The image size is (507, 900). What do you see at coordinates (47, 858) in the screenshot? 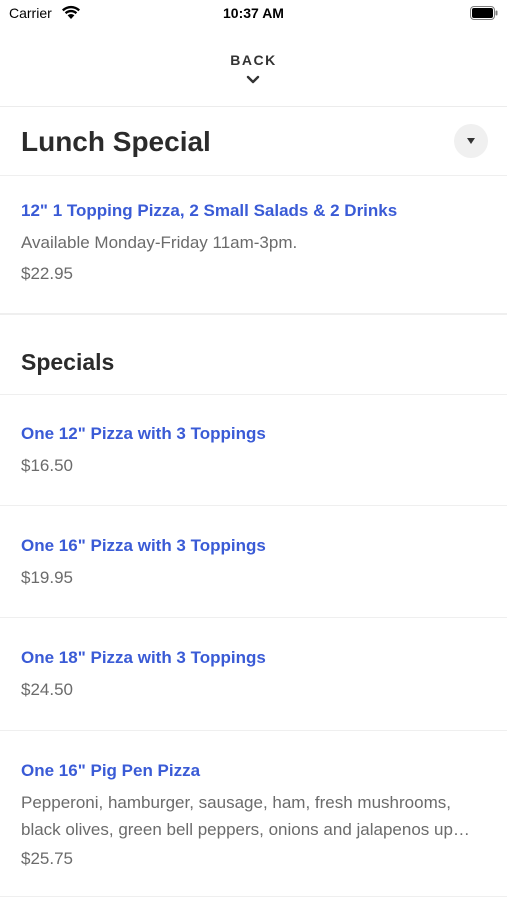
I see `item-price: $25.75` at bounding box center [47, 858].